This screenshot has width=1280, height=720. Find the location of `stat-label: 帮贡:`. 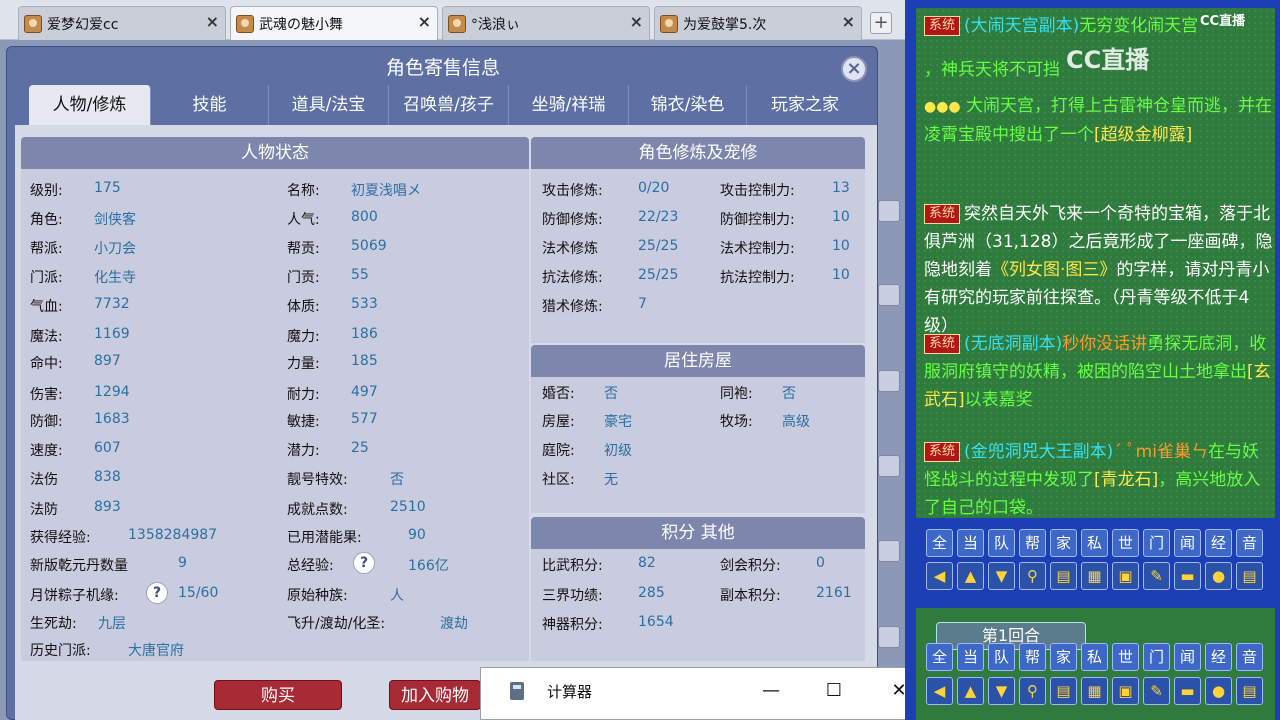

stat-label: 帮贡: is located at coordinates (303, 249).